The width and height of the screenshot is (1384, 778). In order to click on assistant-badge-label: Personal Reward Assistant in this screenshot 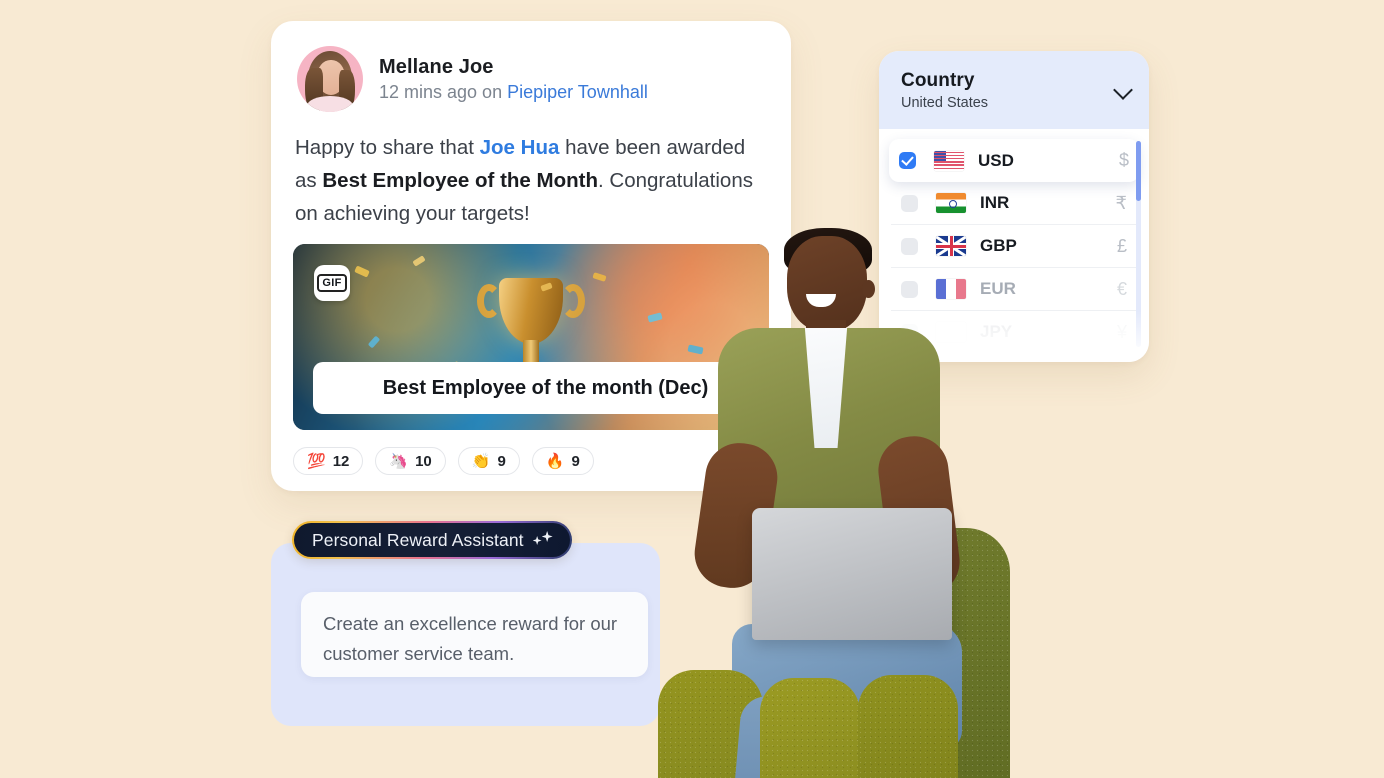, I will do `click(418, 539)`.